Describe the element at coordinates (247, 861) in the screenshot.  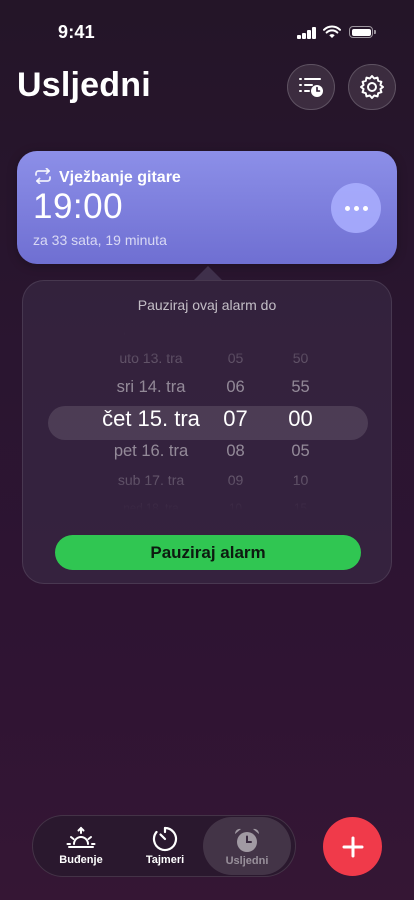
I see `tab-label: Usljedni` at that location.